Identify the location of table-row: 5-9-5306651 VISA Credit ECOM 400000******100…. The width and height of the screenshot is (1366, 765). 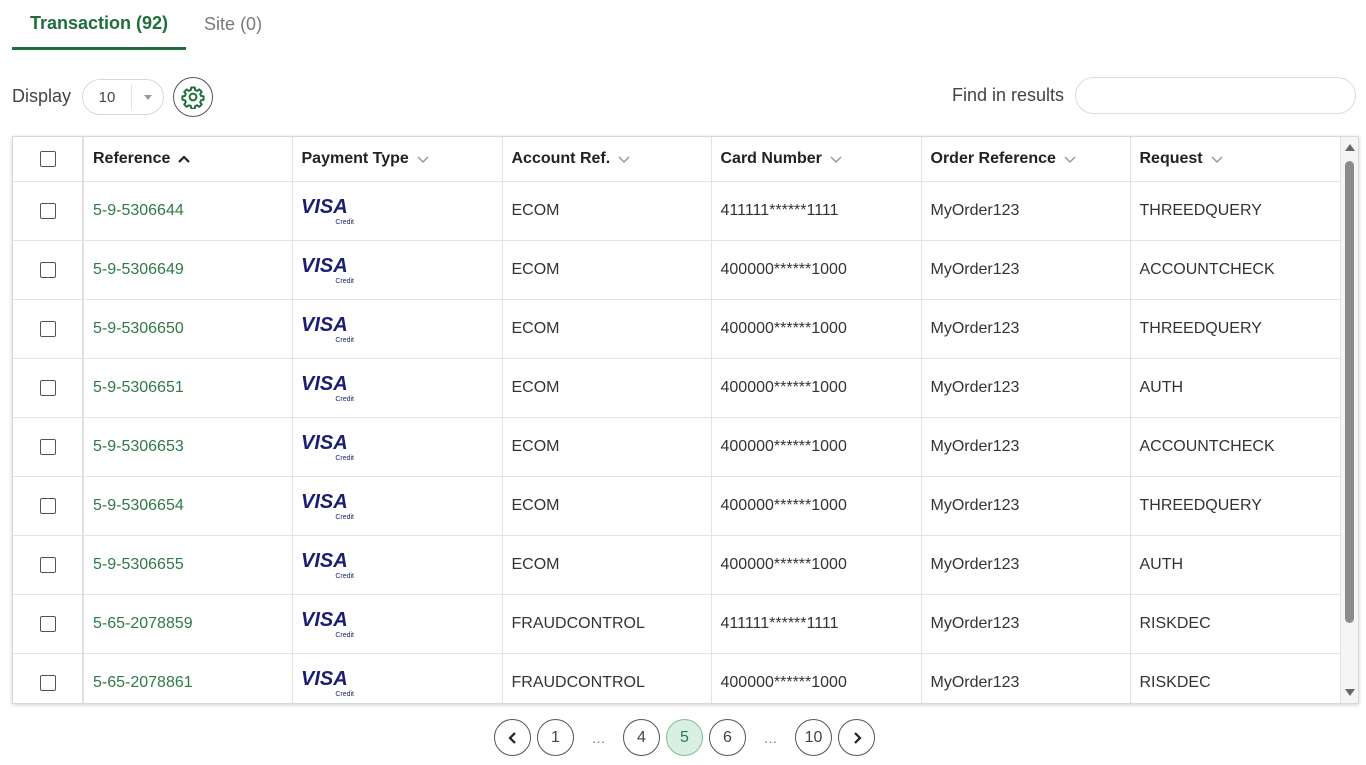
(677, 388).